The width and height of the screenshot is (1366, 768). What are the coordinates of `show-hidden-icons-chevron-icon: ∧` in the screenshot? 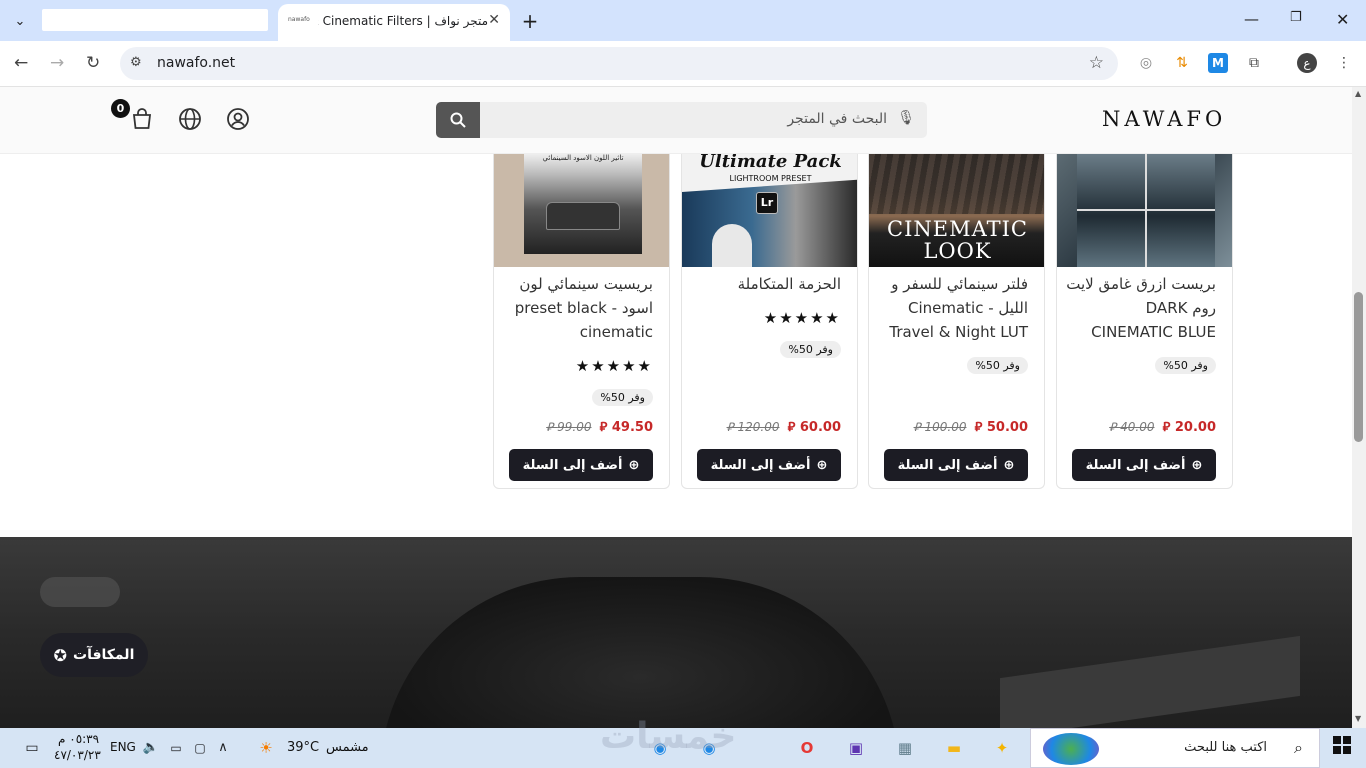 It's located at (223, 748).